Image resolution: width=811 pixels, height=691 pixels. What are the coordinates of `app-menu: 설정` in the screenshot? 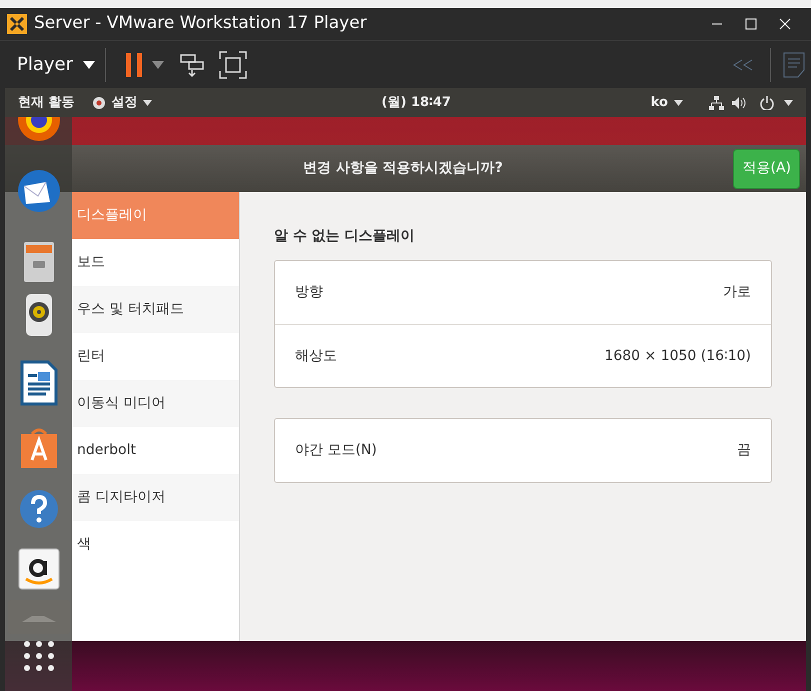 It's located at (125, 102).